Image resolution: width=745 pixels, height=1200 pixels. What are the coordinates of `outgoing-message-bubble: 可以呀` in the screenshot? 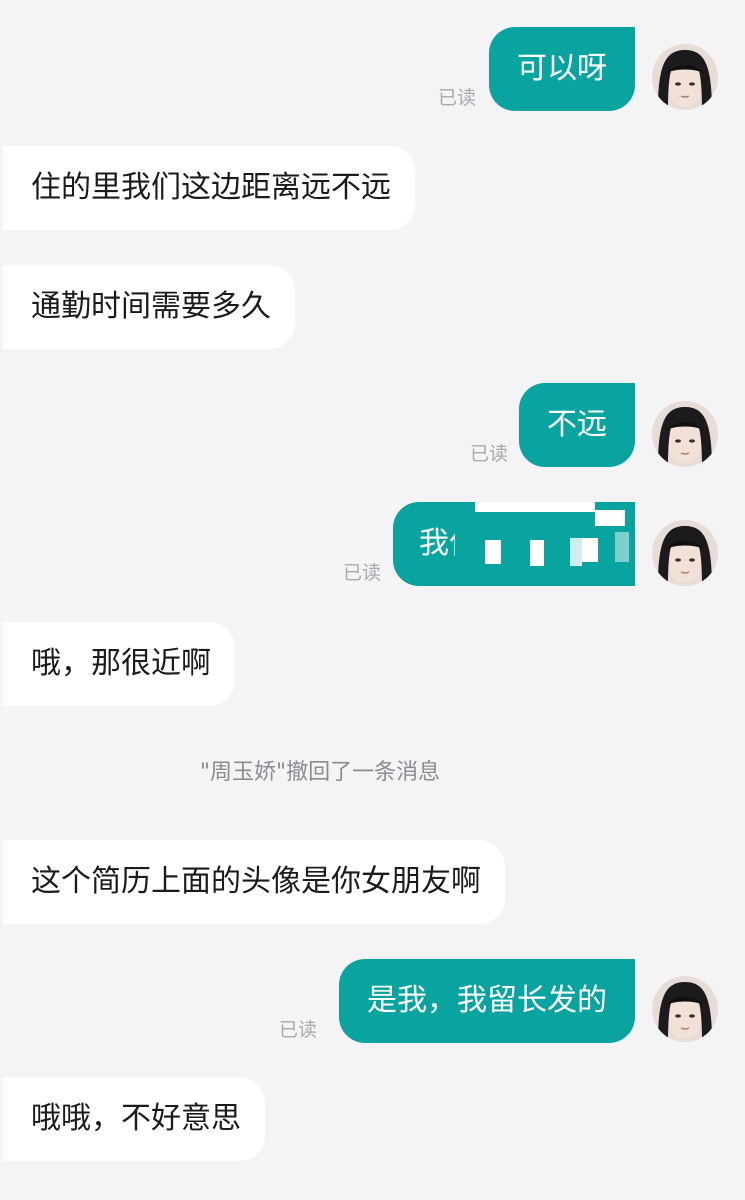 It's located at (562, 69).